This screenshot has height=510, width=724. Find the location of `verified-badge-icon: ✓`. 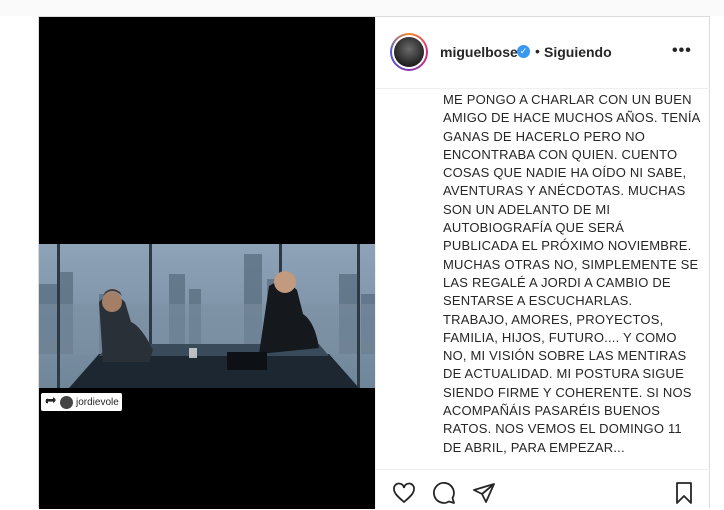

verified-badge-icon: ✓ is located at coordinates (523, 51).